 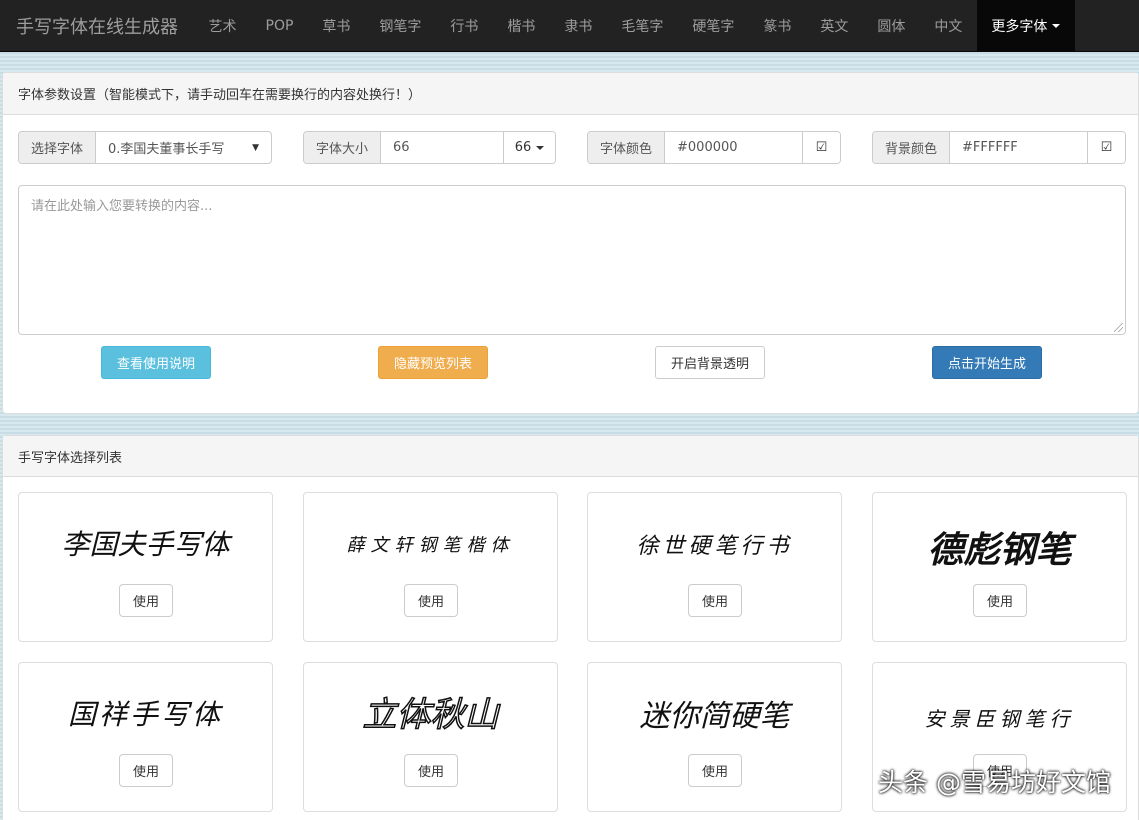 I want to click on nav-item-round: 圆体, so click(x=891, y=25).